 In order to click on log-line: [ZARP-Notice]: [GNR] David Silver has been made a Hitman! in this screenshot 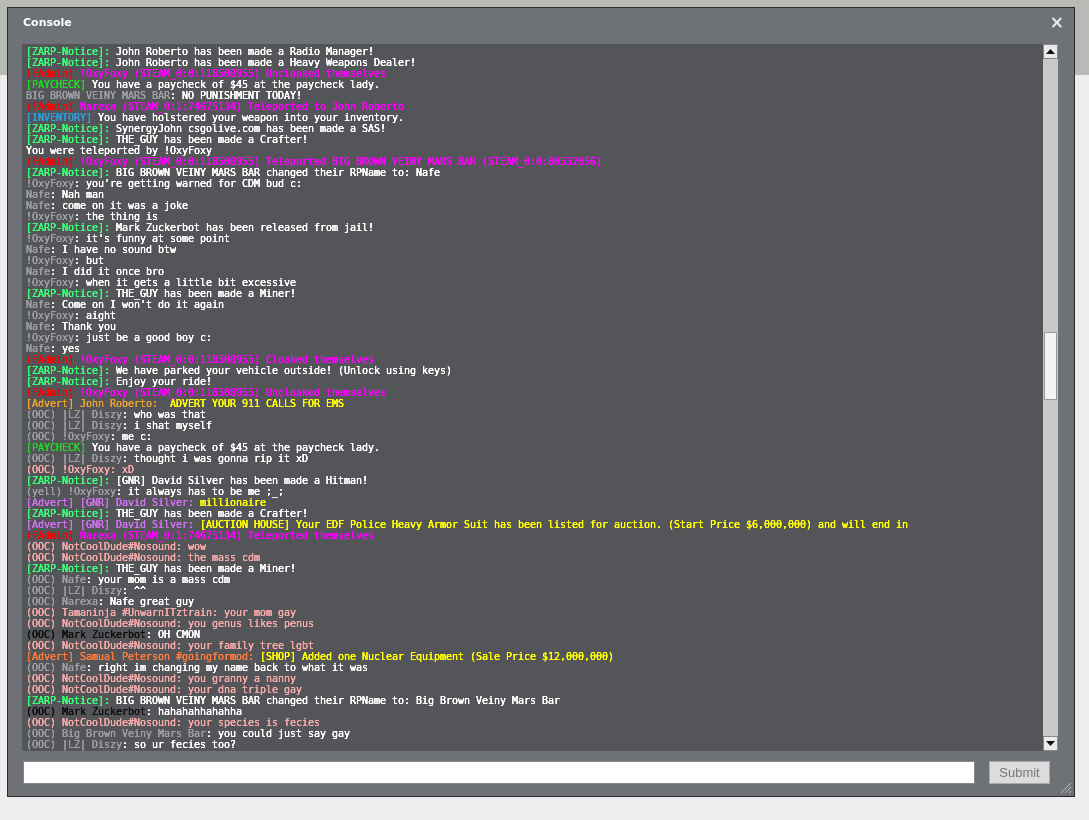, I will do `click(197, 480)`.